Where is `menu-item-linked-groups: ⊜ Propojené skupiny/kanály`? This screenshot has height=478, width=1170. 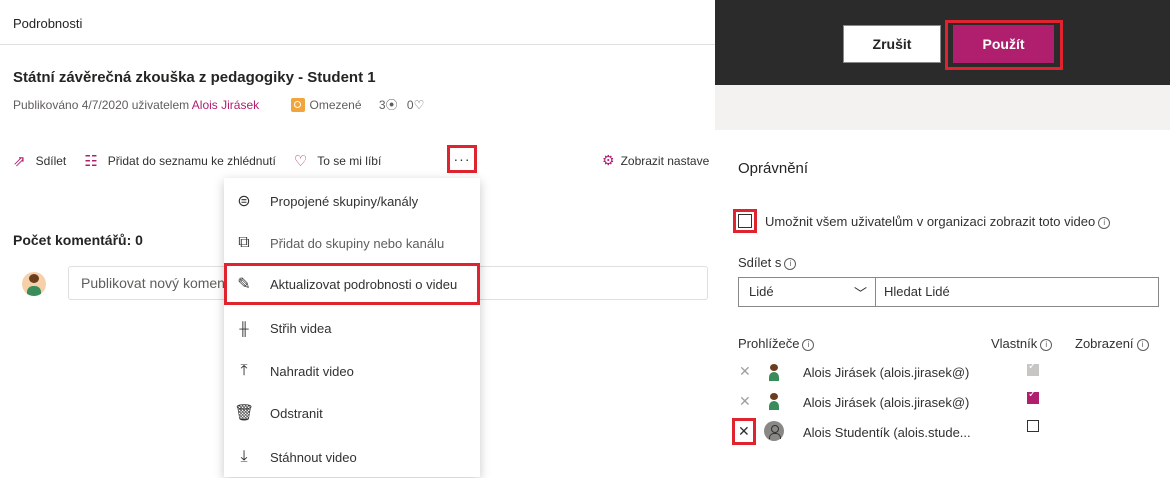 menu-item-linked-groups: ⊜ Propojené skupiny/kanály is located at coordinates (352, 201).